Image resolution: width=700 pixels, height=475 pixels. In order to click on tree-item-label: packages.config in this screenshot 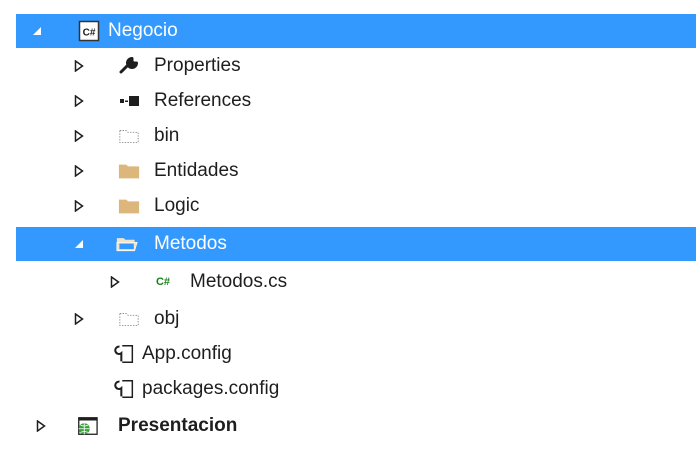, I will do `click(211, 388)`.